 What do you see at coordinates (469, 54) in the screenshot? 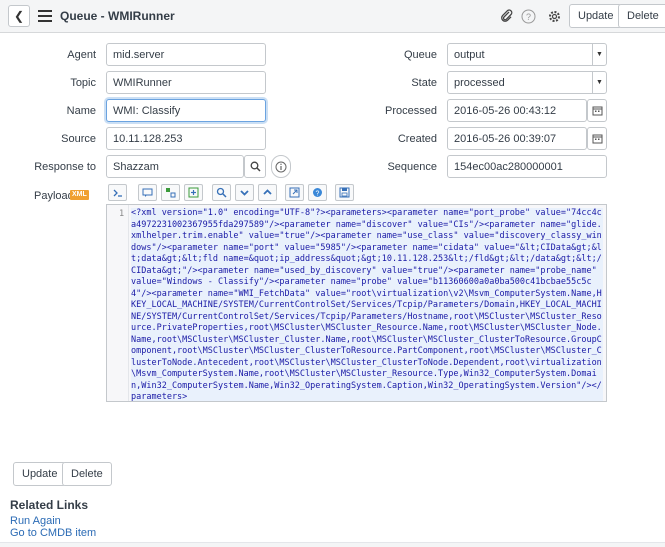
I see `queue-select-value: output` at bounding box center [469, 54].